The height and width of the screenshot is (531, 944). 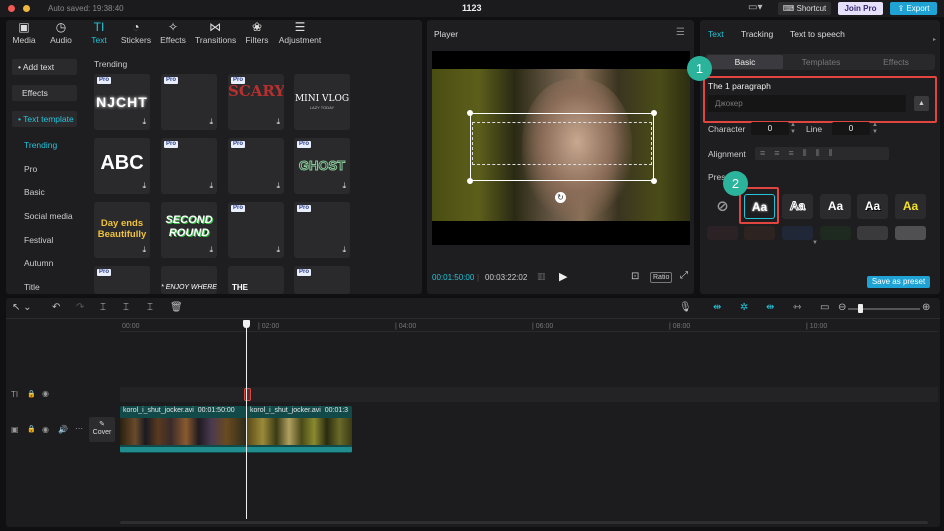 What do you see at coordinates (122, 166) in the screenshot?
I see `template-tile: ABC ⤓` at bounding box center [122, 166].